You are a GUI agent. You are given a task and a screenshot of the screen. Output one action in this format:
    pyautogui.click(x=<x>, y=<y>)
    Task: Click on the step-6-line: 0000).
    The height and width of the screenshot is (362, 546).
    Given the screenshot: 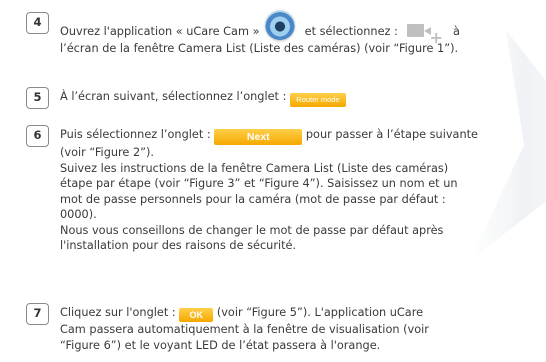 What is the action you would take?
    pyautogui.click(x=78, y=214)
    